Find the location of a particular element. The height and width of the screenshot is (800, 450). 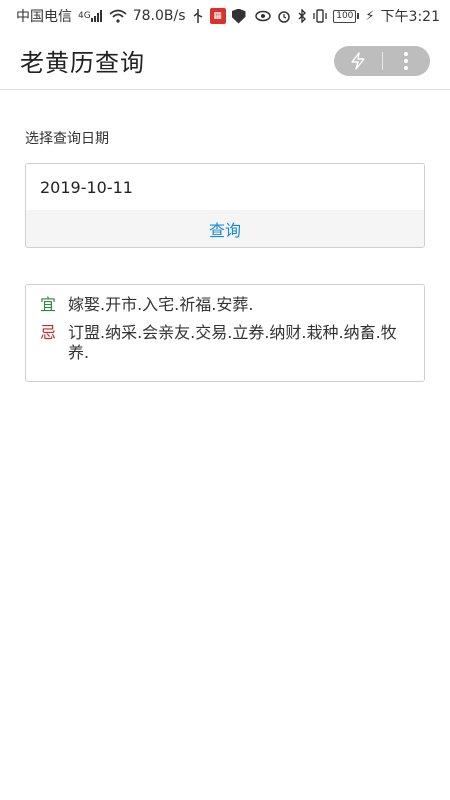

yi-row: 宜 嫁娶.开市.入宅.祈福.安葬. is located at coordinates (225, 305).